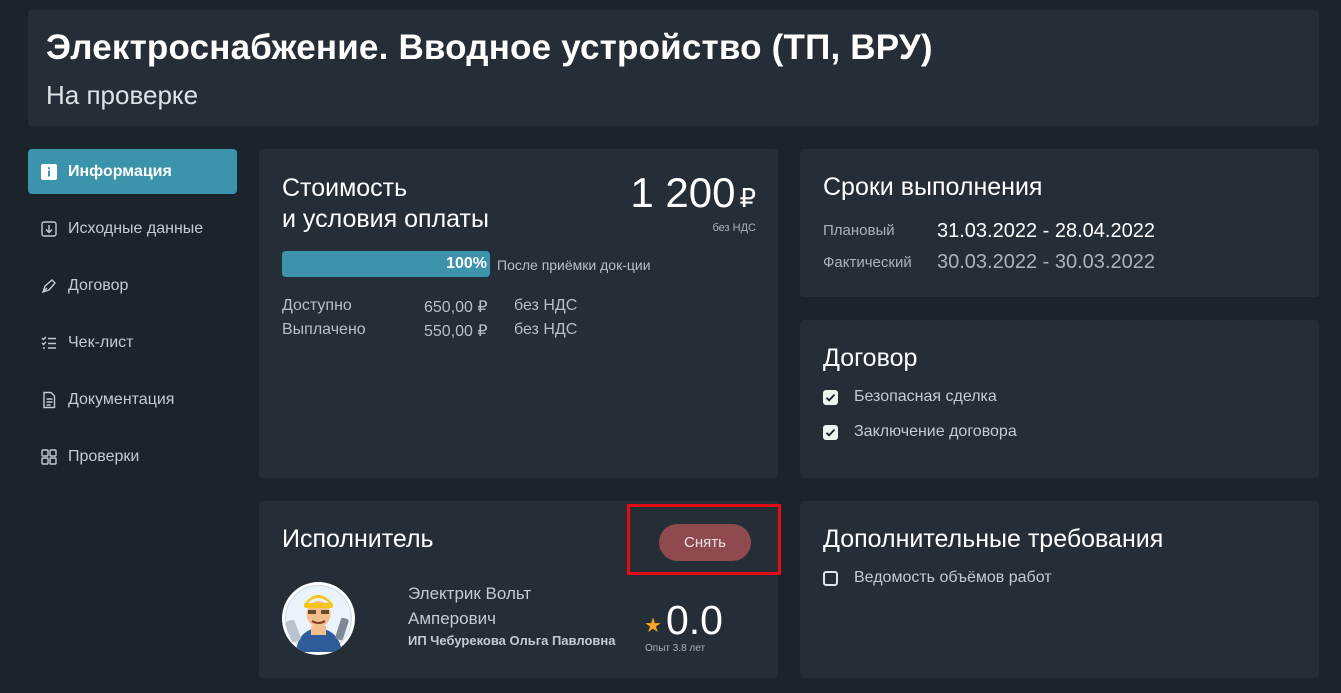 This screenshot has height=693, width=1341. What do you see at coordinates (49, 400) in the screenshot?
I see `document-icon` at bounding box center [49, 400].